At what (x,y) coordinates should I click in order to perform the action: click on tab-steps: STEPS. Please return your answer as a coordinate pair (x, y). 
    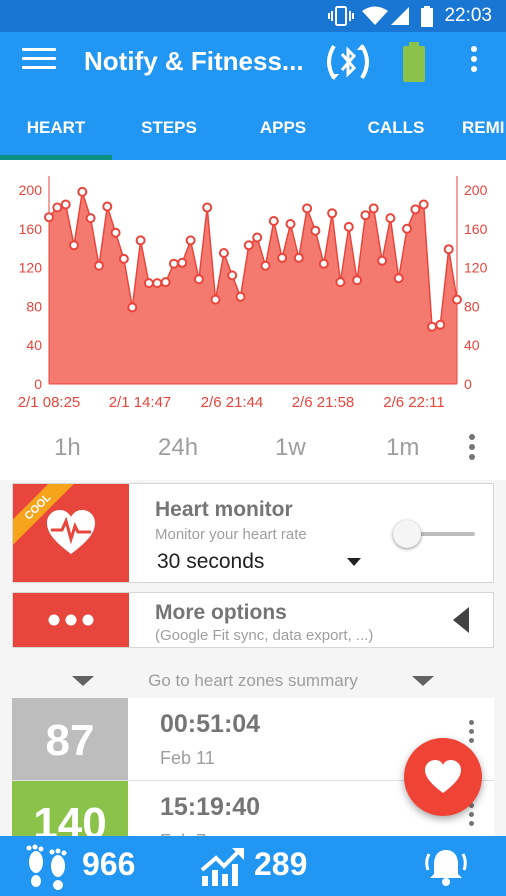
    Looking at the image, I should click on (169, 126).